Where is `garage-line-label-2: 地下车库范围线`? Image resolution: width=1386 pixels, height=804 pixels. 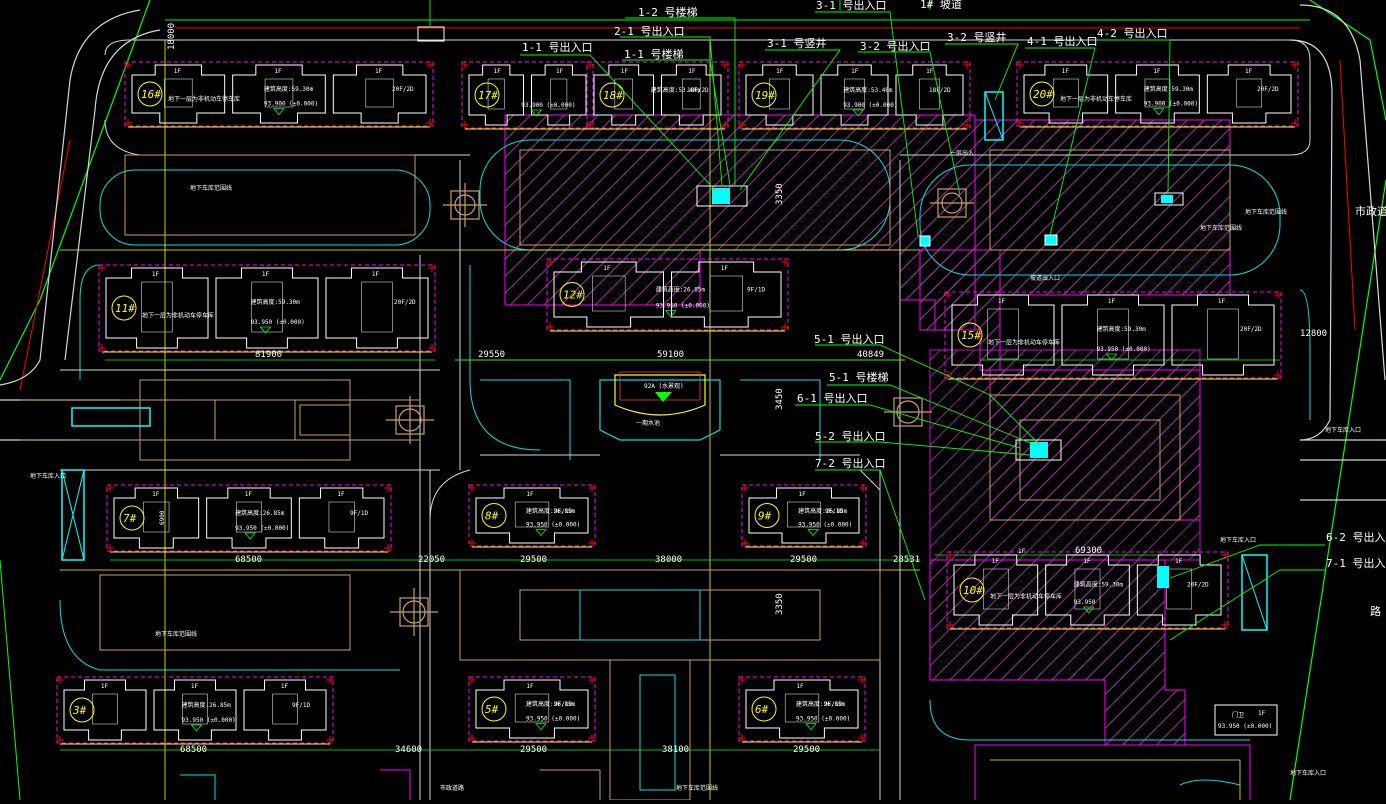 garage-line-label-2: 地下车库范围线 is located at coordinates (176, 634).